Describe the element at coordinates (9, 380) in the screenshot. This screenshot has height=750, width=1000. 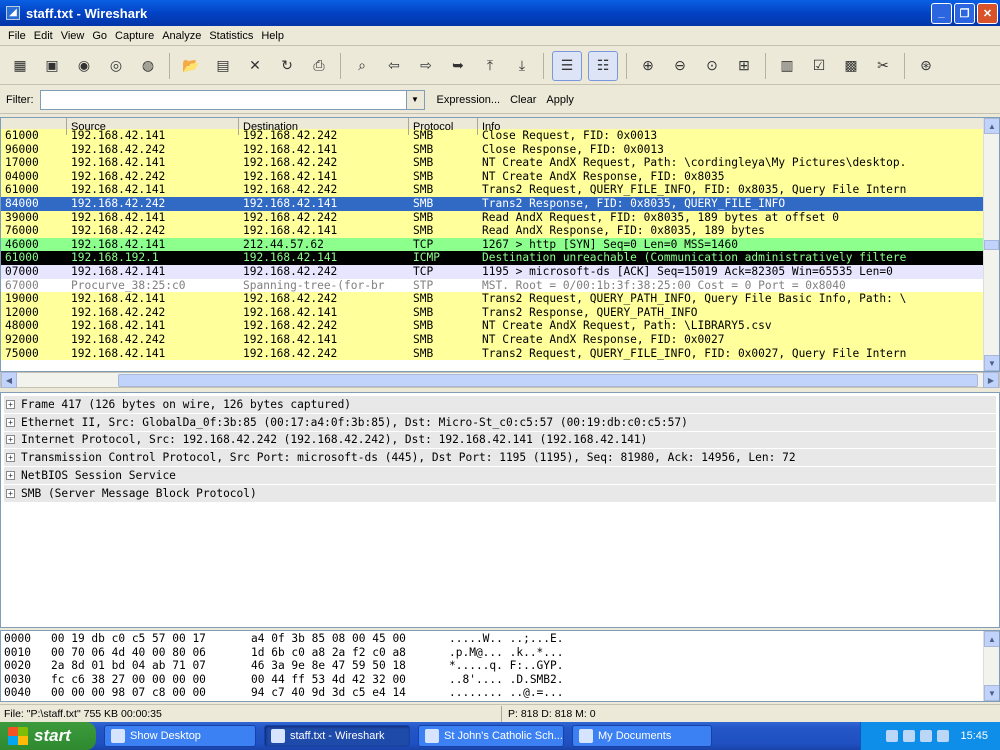
I see `scroll-left-icon: ◀` at that location.